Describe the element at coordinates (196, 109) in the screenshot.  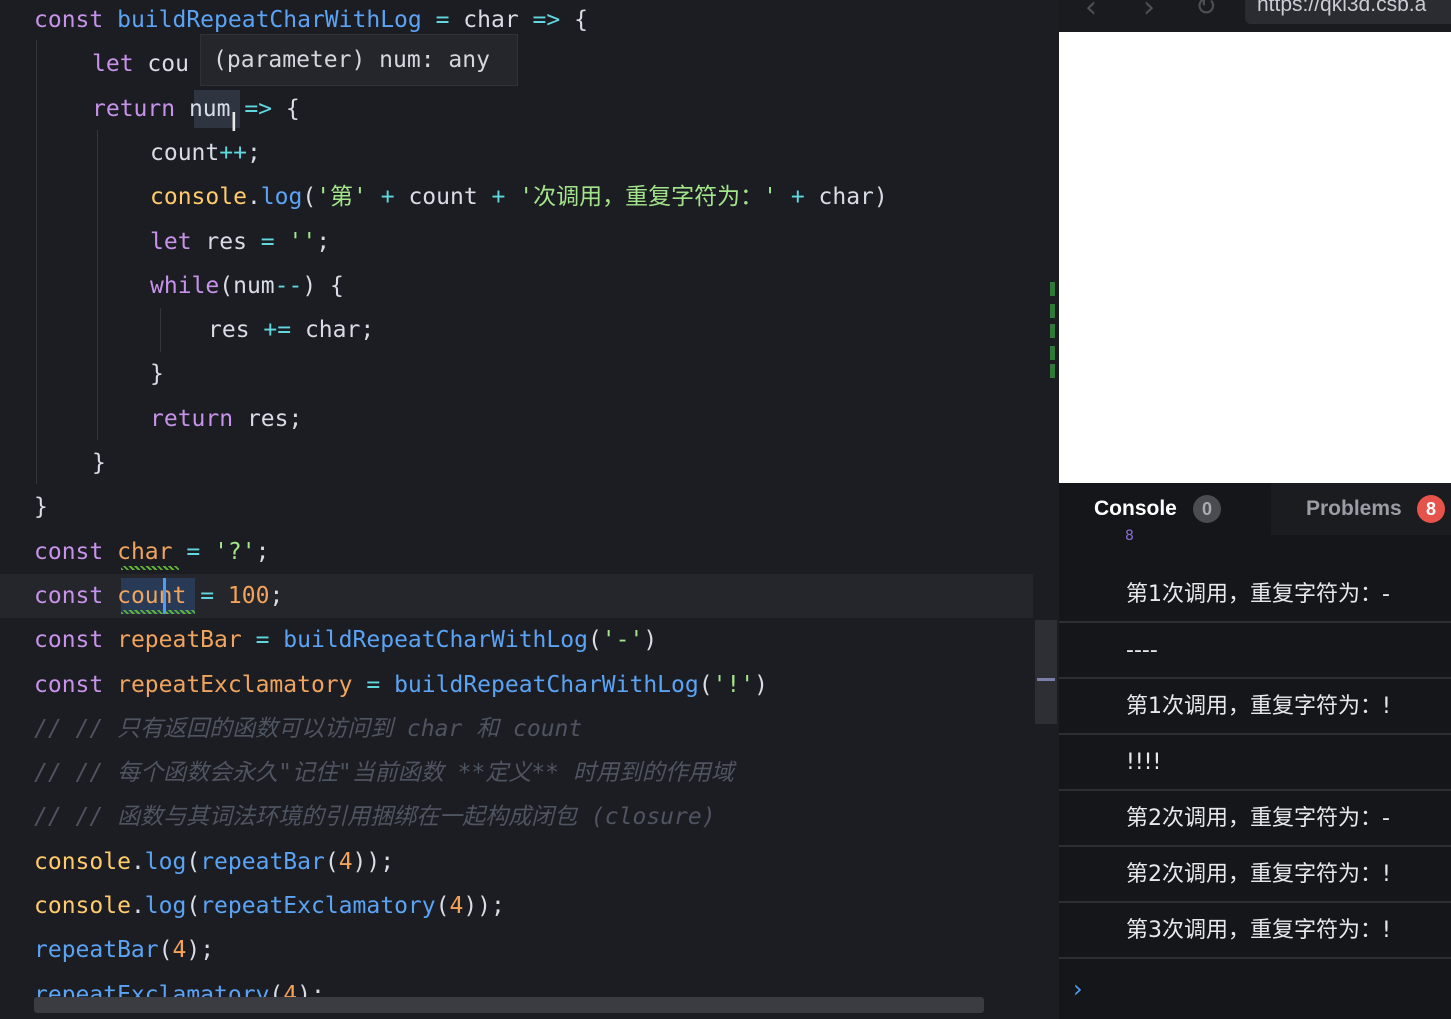
I see `code-line: return num => {` at that location.